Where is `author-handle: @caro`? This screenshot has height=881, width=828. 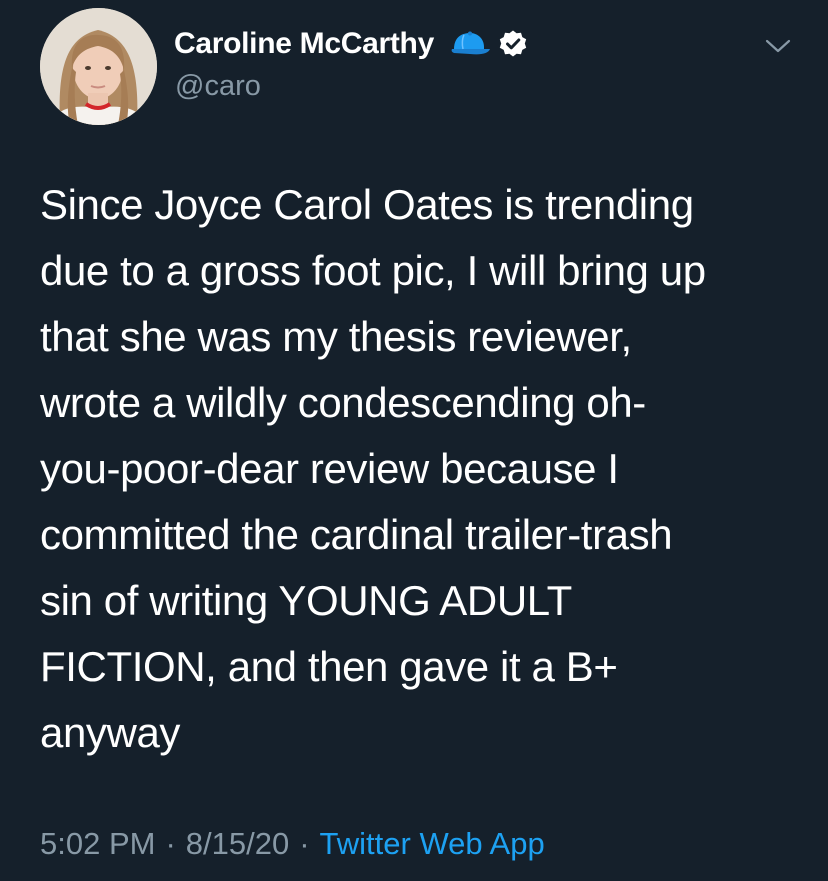 author-handle: @caro is located at coordinates (218, 86).